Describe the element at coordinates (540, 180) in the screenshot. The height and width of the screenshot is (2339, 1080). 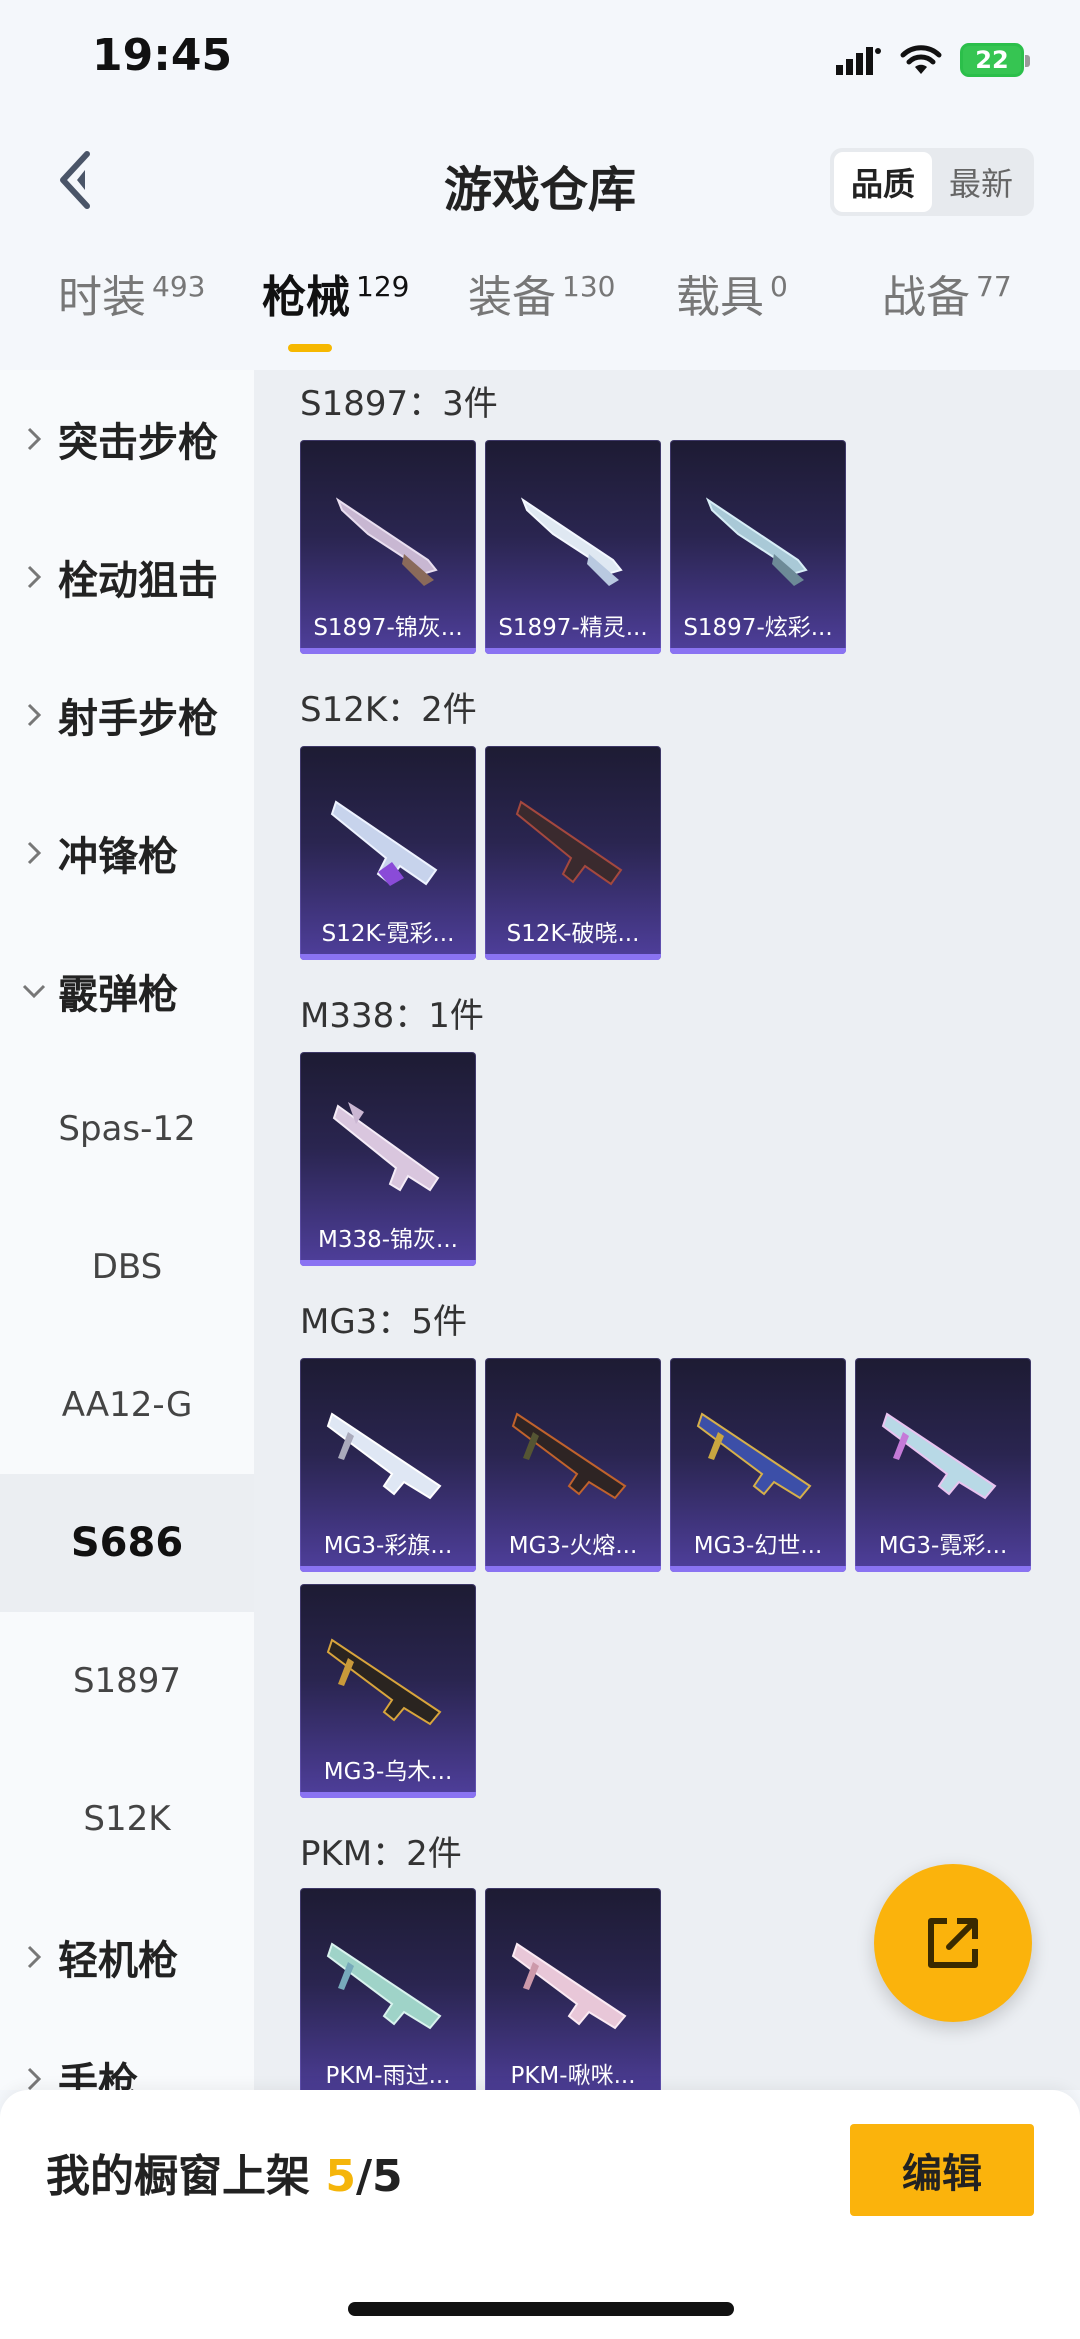
I see `header: 游戏仓库 品质 最新` at that location.